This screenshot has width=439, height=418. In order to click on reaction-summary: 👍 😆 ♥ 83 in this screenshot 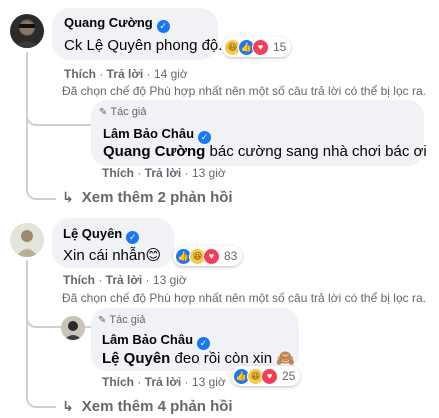, I will do `click(208, 256)`.